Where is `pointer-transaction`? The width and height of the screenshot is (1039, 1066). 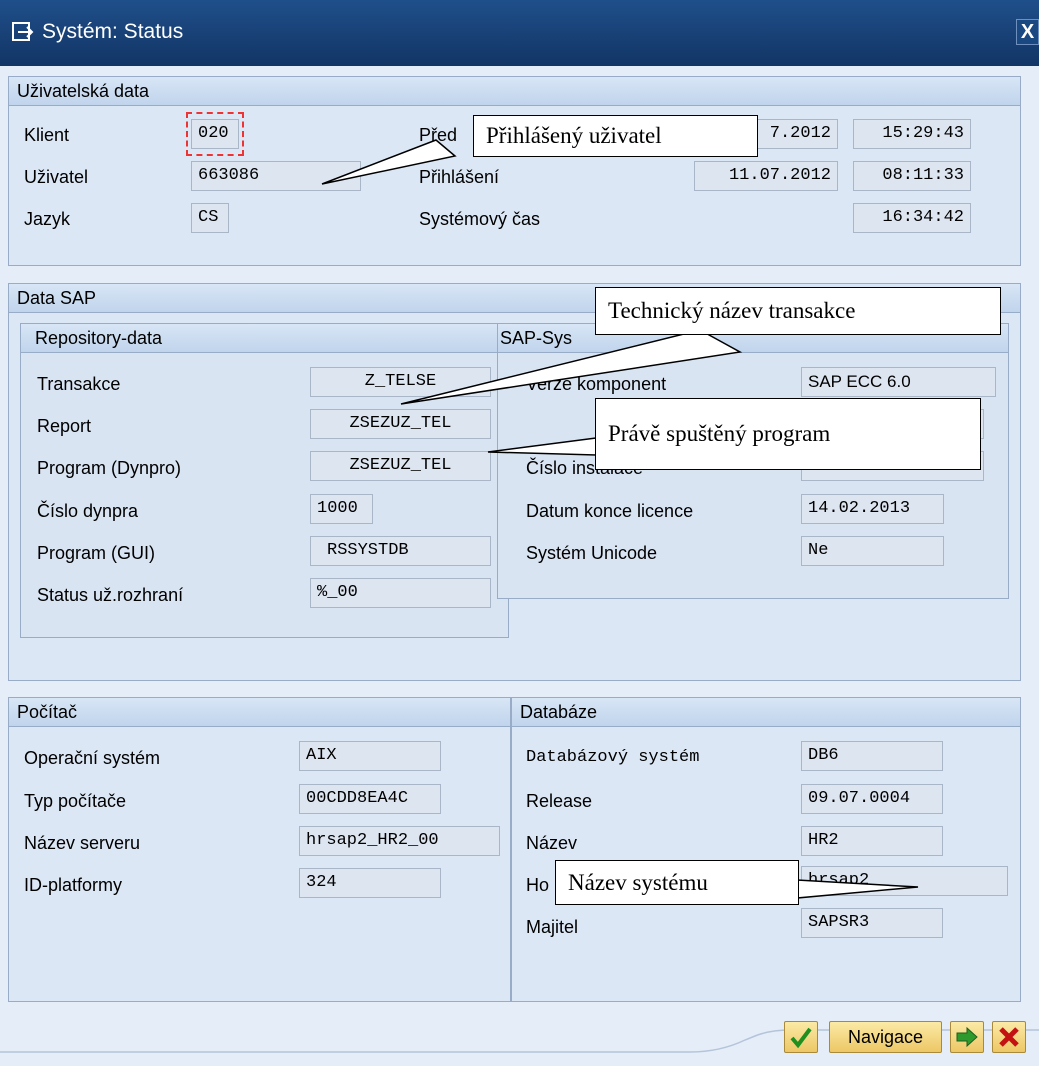
pointer-transaction is located at coordinates (571, 367).